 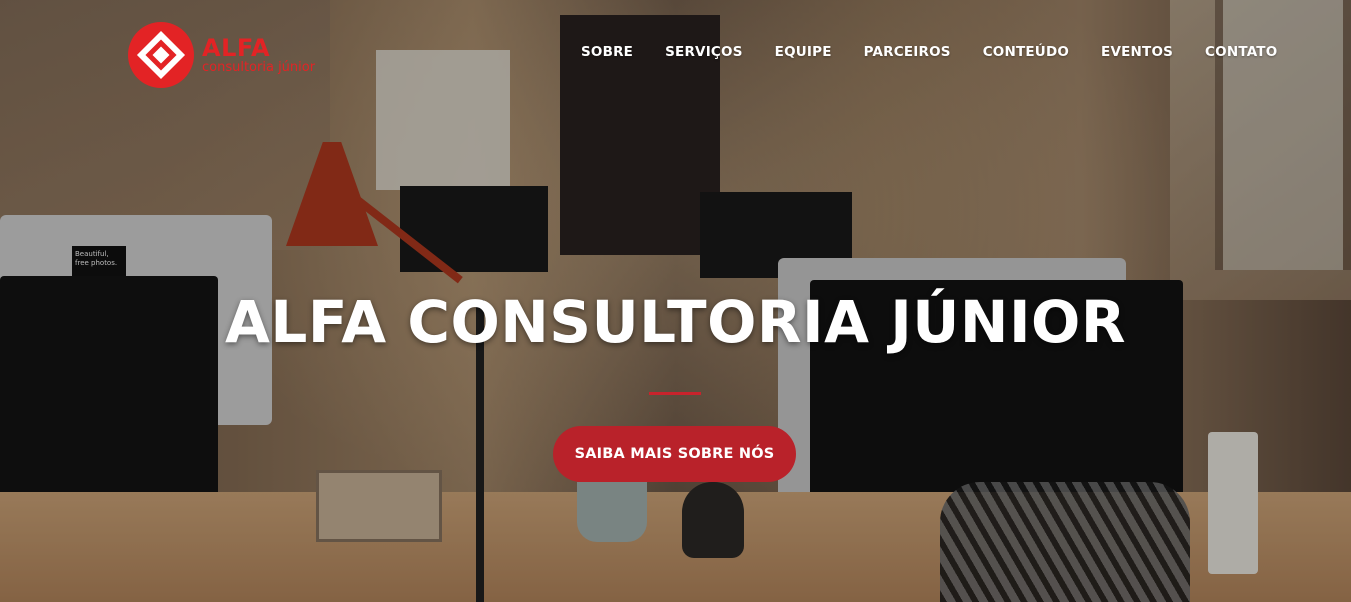 I want to click on hero-title: ALFA CONSULTORIA JÚNIOR, so click(x=675, y=322).